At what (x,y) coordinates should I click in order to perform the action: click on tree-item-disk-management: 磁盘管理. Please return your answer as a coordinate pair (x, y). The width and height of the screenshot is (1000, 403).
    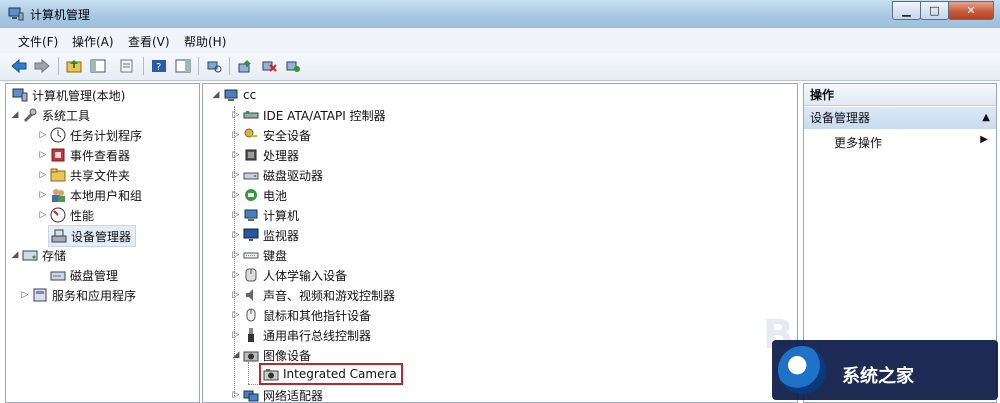
    Looking at the image, I should click on (83, 275).